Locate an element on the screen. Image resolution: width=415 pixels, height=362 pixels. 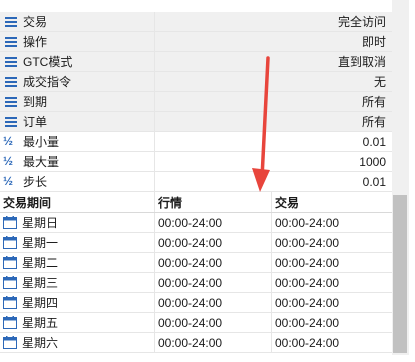
property-row: 交易 完全访问 is located at coordinates (196, 22).